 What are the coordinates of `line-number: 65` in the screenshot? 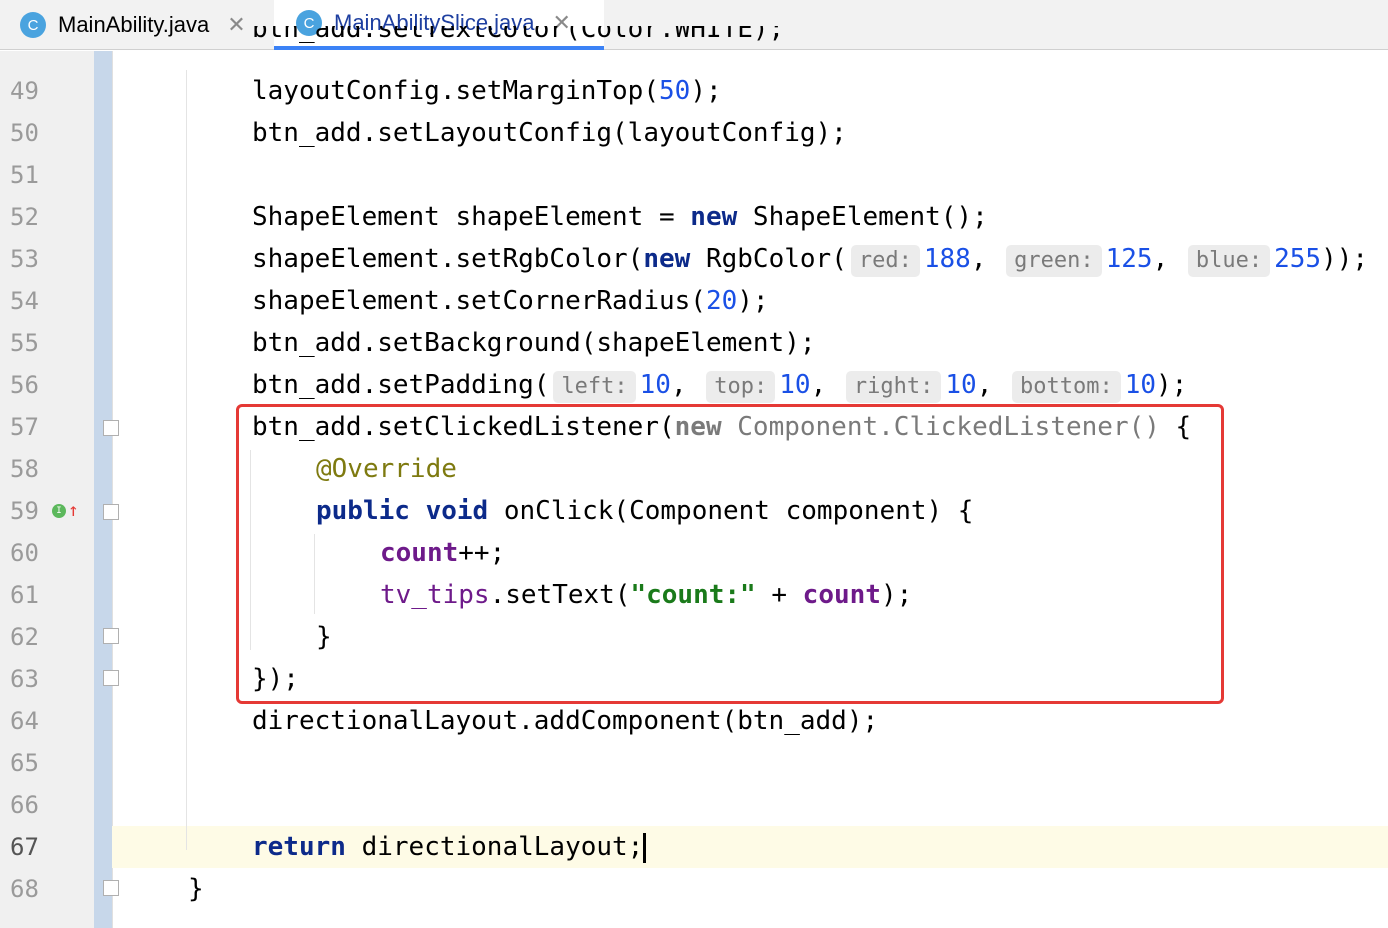 It's located at (24, 763).